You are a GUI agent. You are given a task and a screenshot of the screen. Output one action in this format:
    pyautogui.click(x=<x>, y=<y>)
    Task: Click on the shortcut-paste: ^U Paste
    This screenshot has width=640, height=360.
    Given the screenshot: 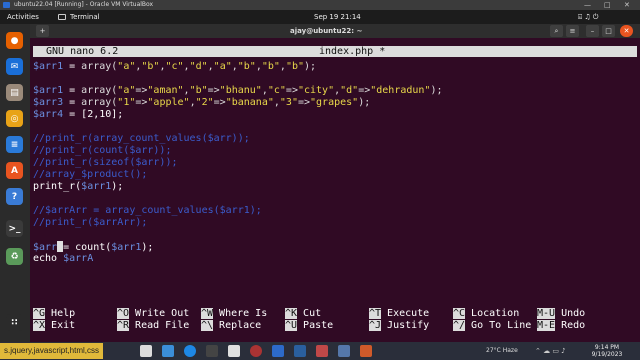 What is the action you would take?
    pyautogui.click(x=309, y=326)
    